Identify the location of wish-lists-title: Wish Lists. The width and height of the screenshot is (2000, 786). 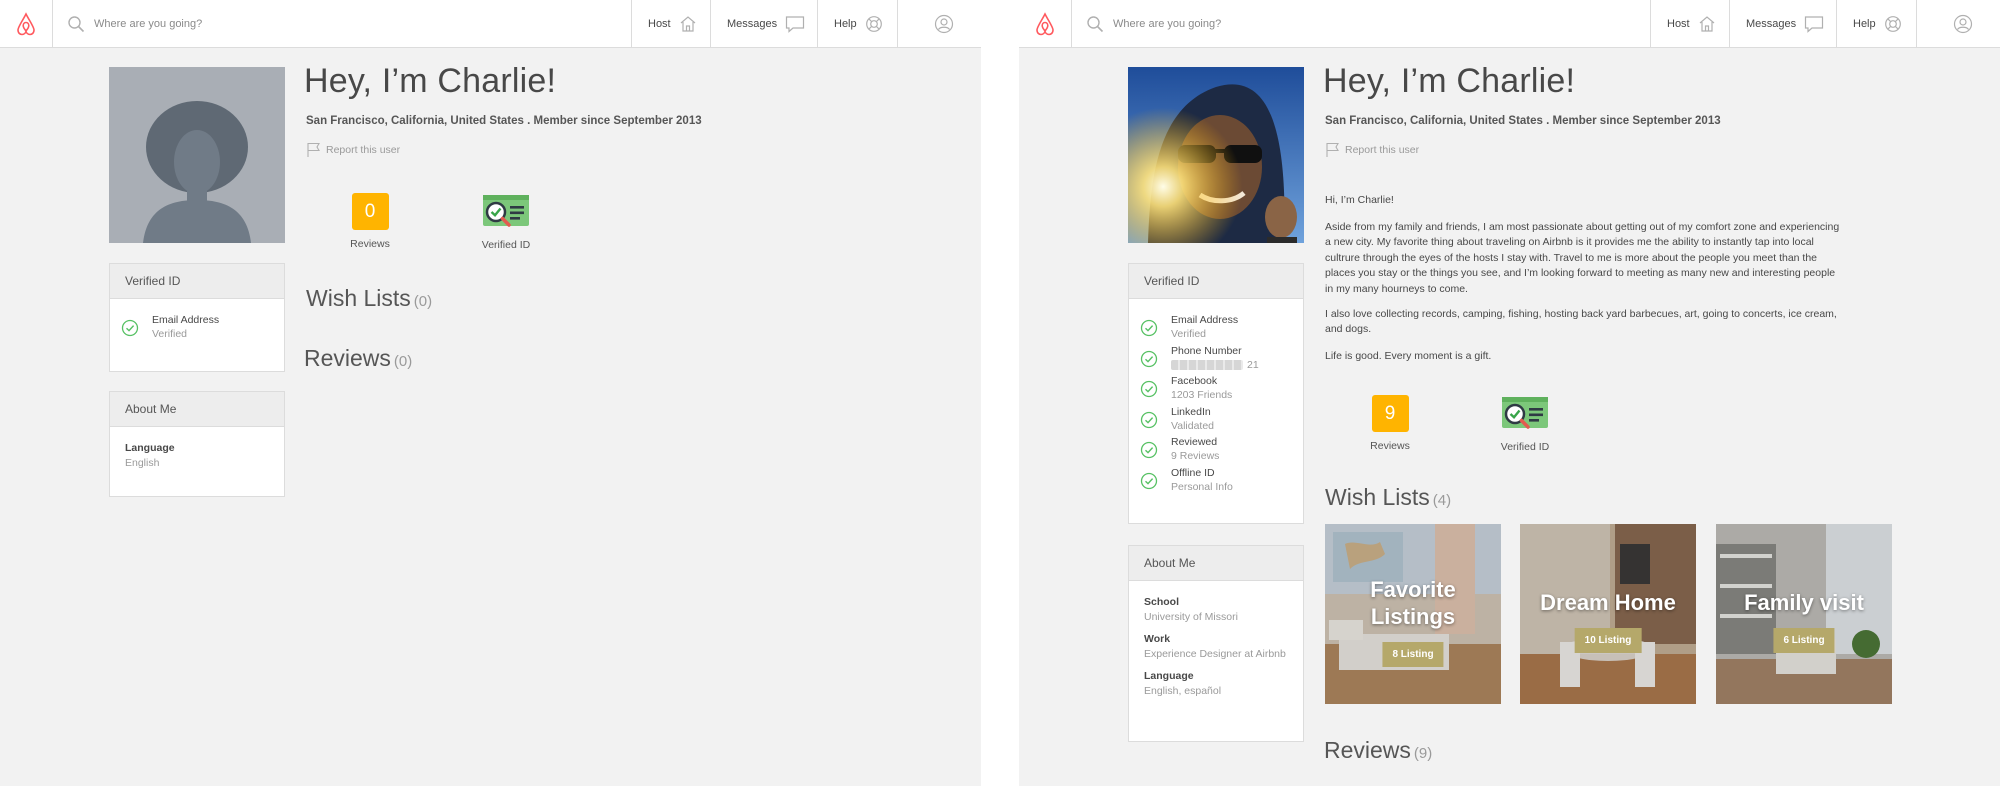
(358, 298).